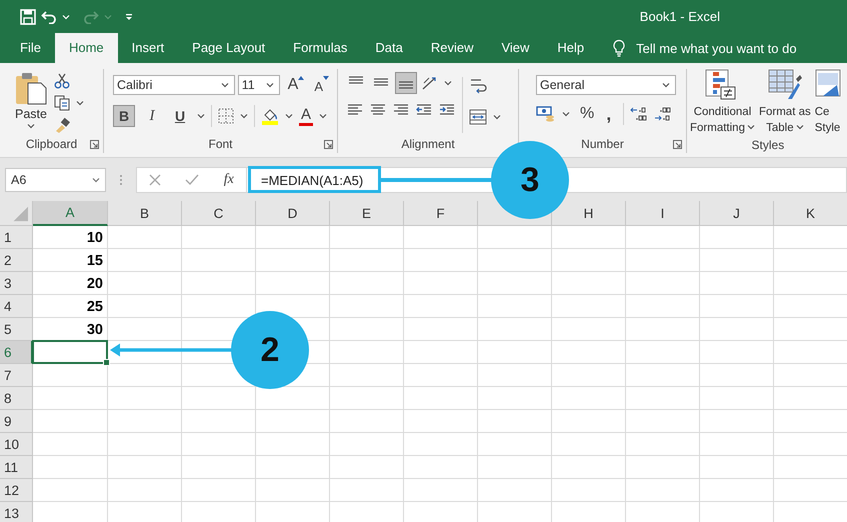 The height and width of the screenshot is (522, 847). What do you see at coordinates (70, 352) in the screenshot?
I see `selected-cell` at bounding box center [70, 352].